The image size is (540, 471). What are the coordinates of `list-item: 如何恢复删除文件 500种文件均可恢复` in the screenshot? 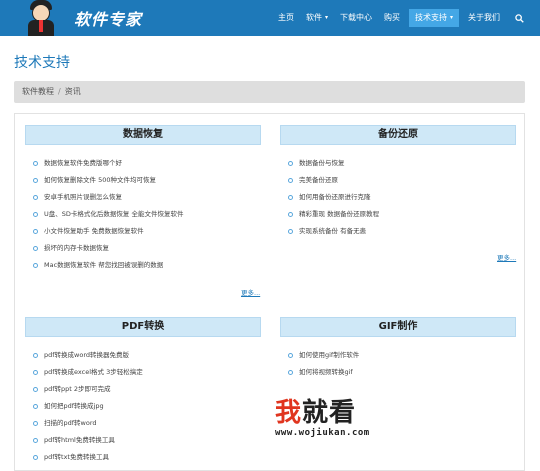 It's located at (143, 180).